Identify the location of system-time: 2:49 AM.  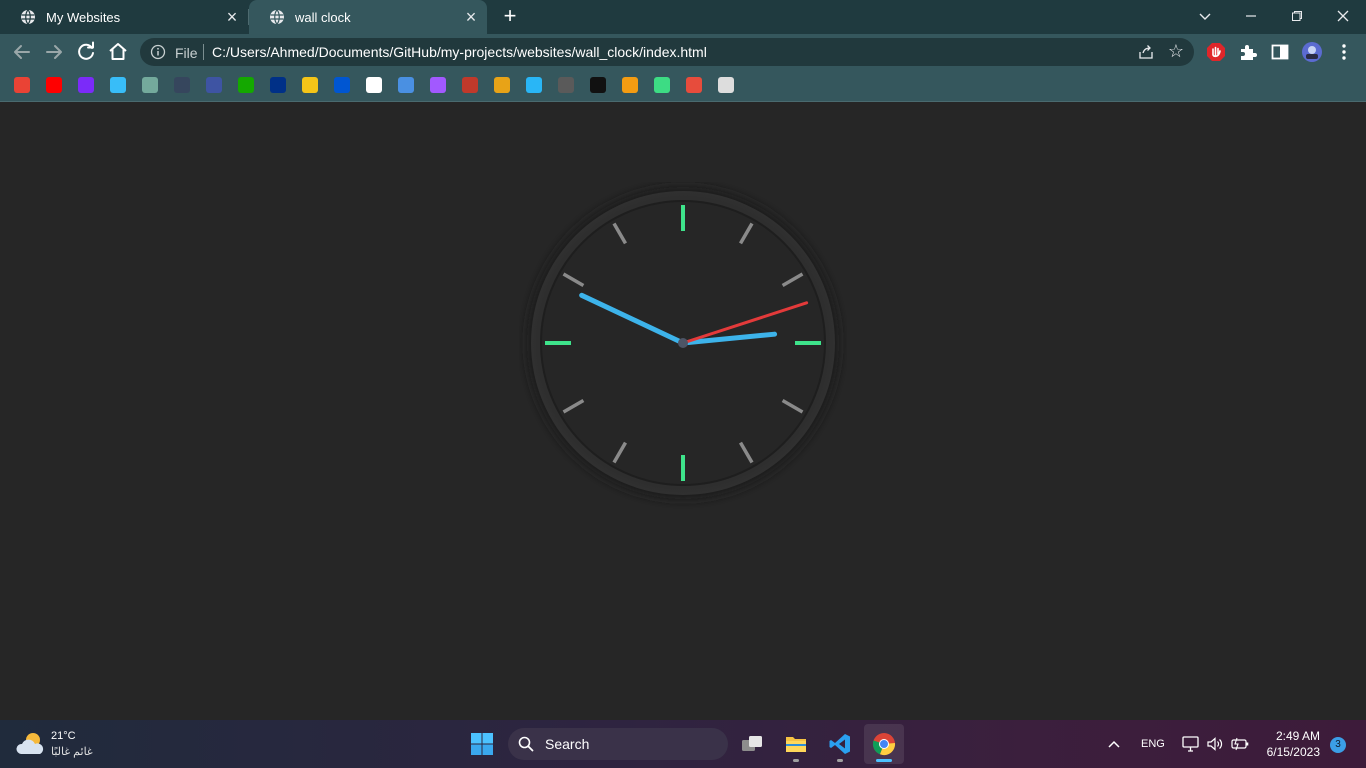
(1298, 736).